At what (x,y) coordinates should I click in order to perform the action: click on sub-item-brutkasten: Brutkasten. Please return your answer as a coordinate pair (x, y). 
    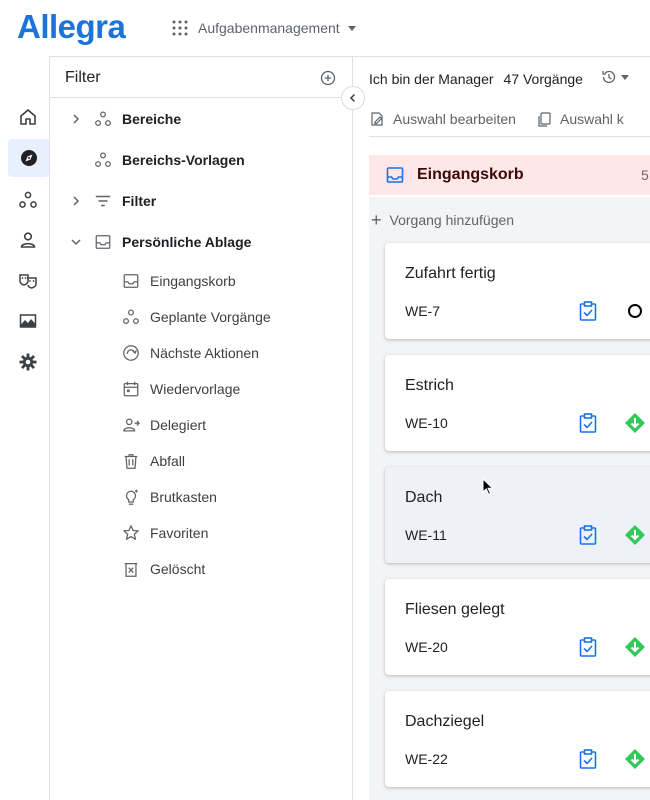
    Looking at the image, I should click on (201, 497).